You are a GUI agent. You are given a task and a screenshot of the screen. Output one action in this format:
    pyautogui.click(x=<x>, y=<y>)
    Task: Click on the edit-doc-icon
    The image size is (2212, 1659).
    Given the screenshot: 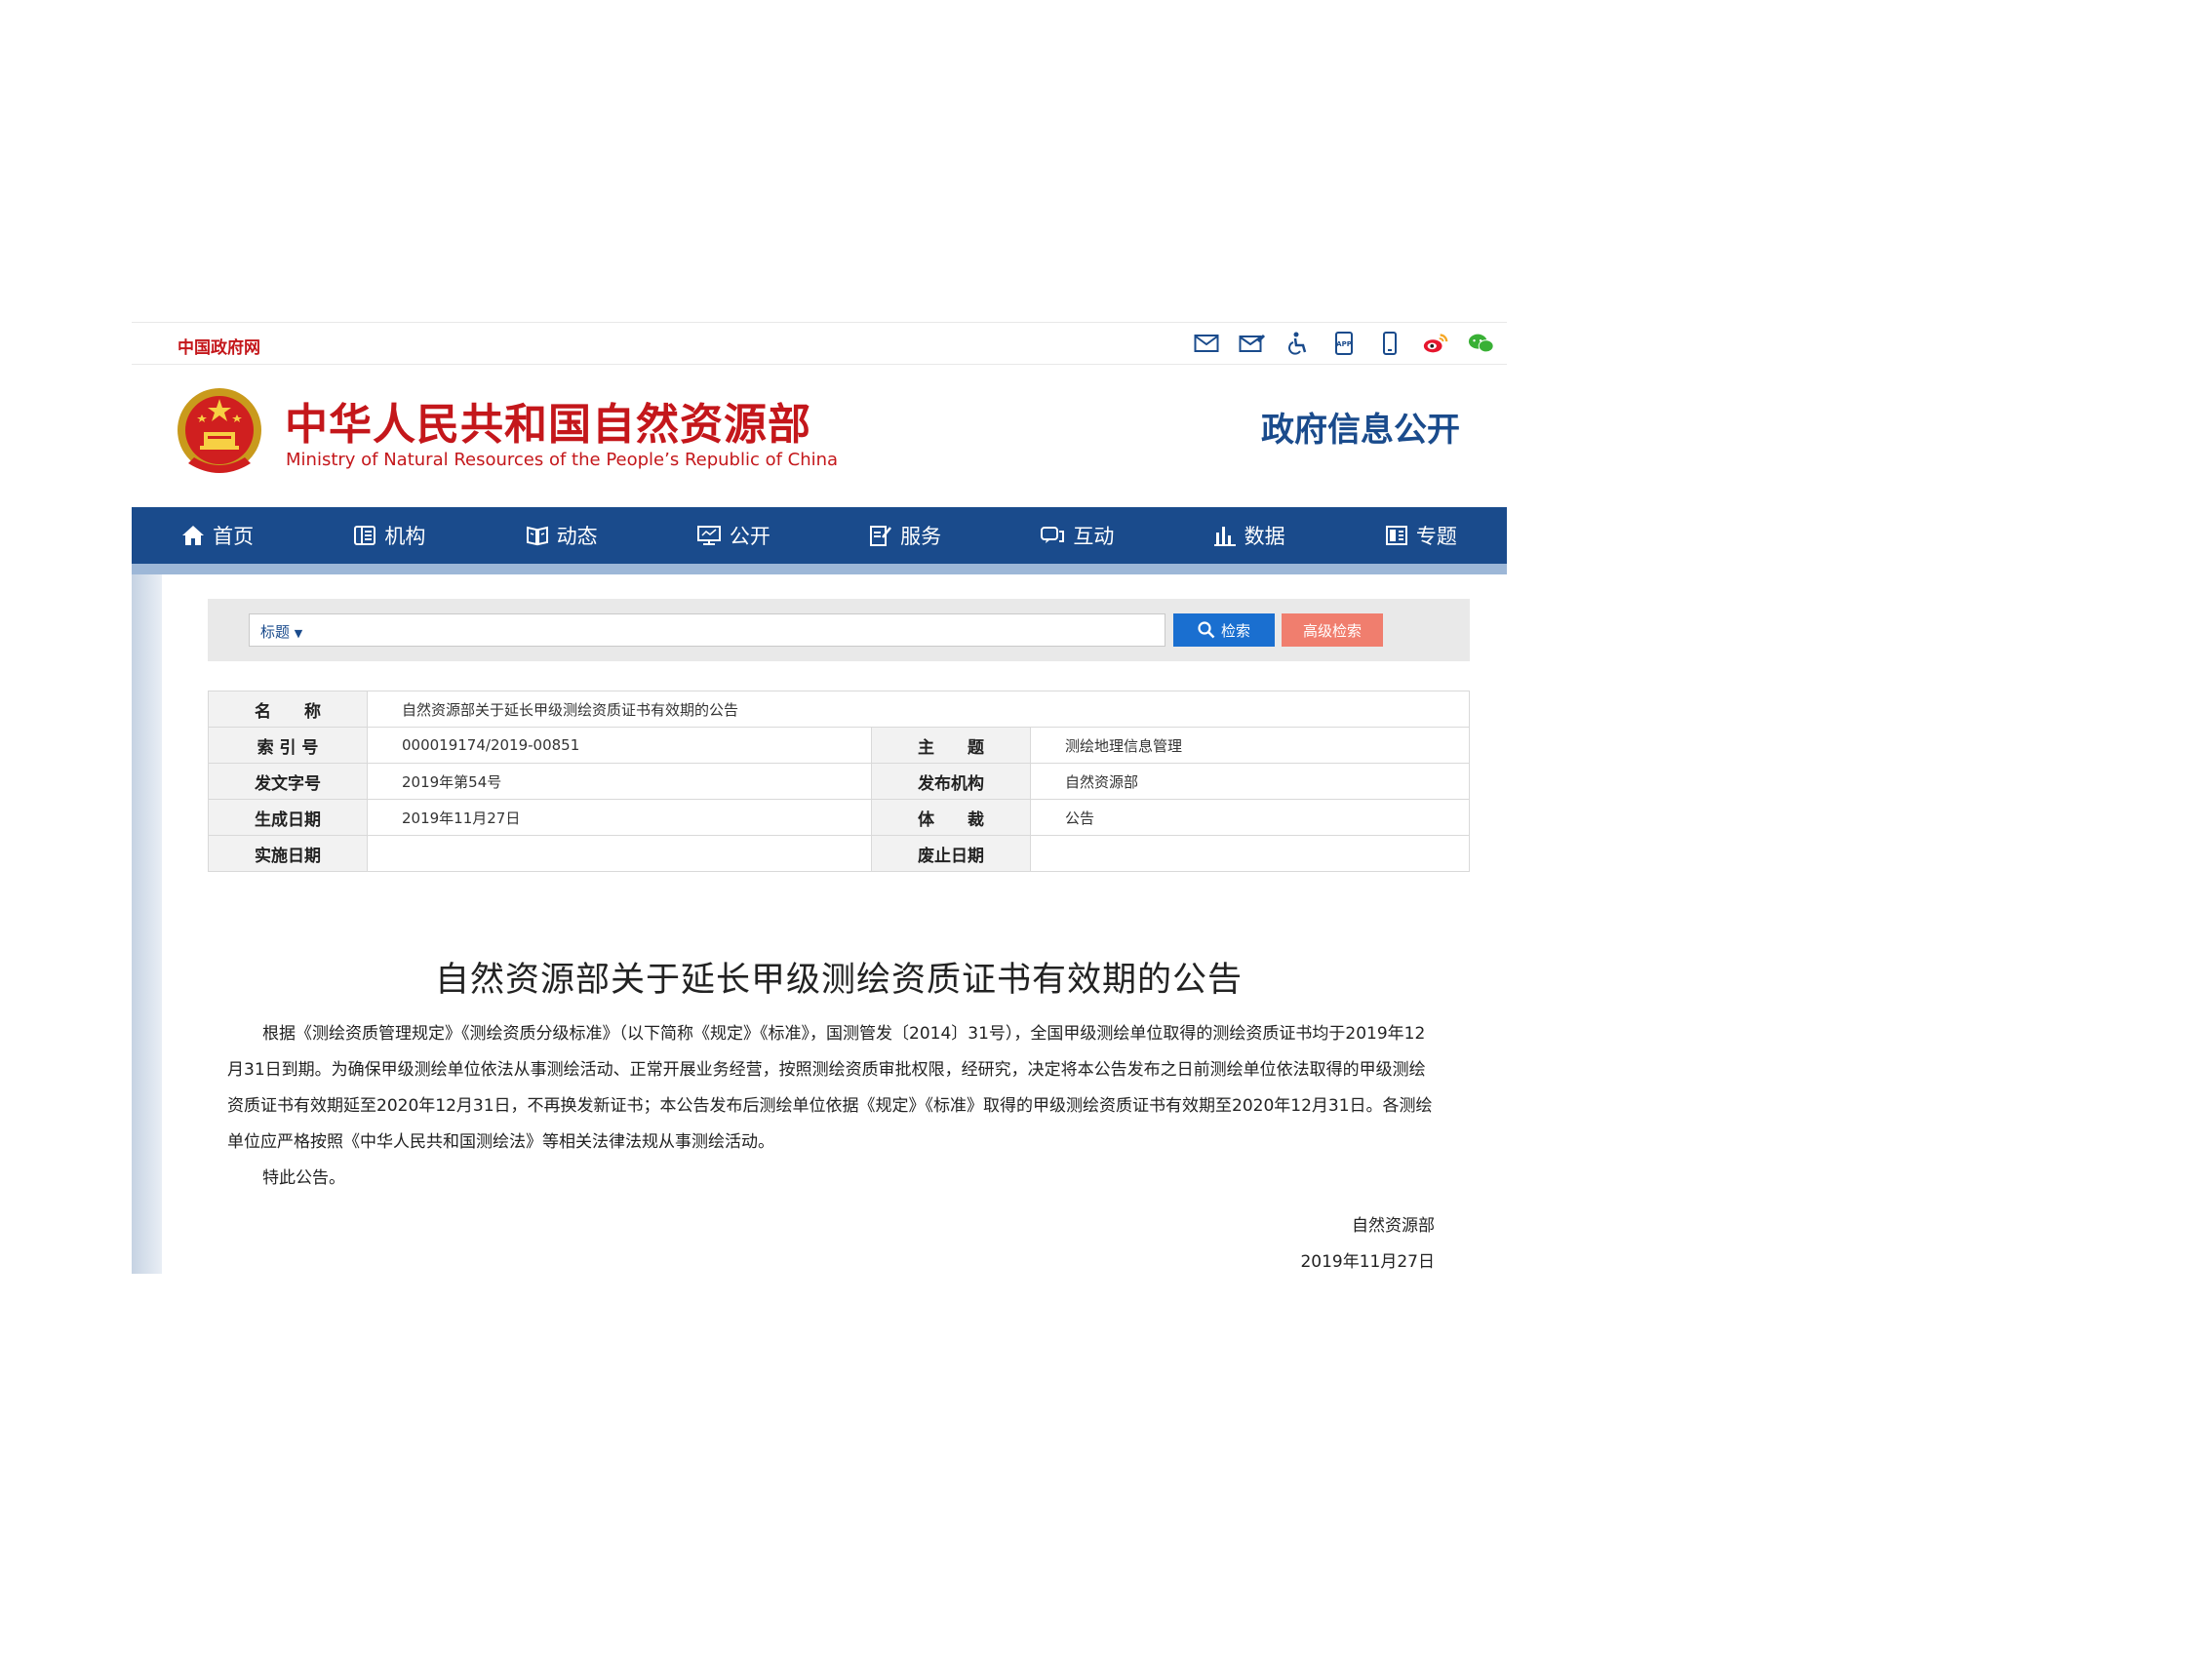 What is the action you would take?
    pyautogui.click(x=881, y=536)
    